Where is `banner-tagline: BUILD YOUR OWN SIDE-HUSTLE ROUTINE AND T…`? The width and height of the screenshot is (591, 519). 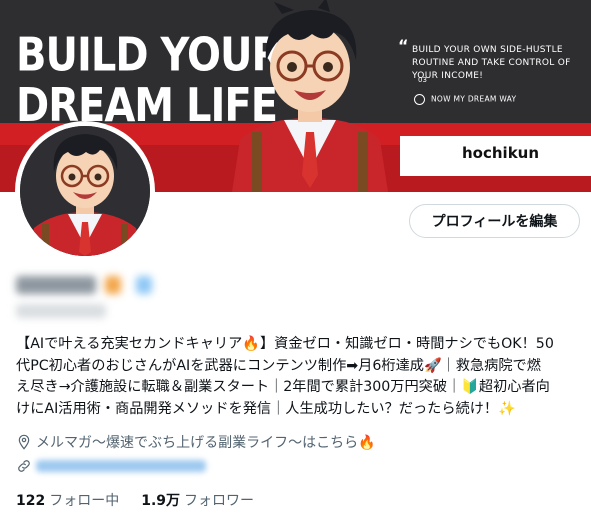
banner-tagline: BUILD YOUR OWN SIDE-HUSTLE ROUTINE AND T… is located at coordinates (491, 63).